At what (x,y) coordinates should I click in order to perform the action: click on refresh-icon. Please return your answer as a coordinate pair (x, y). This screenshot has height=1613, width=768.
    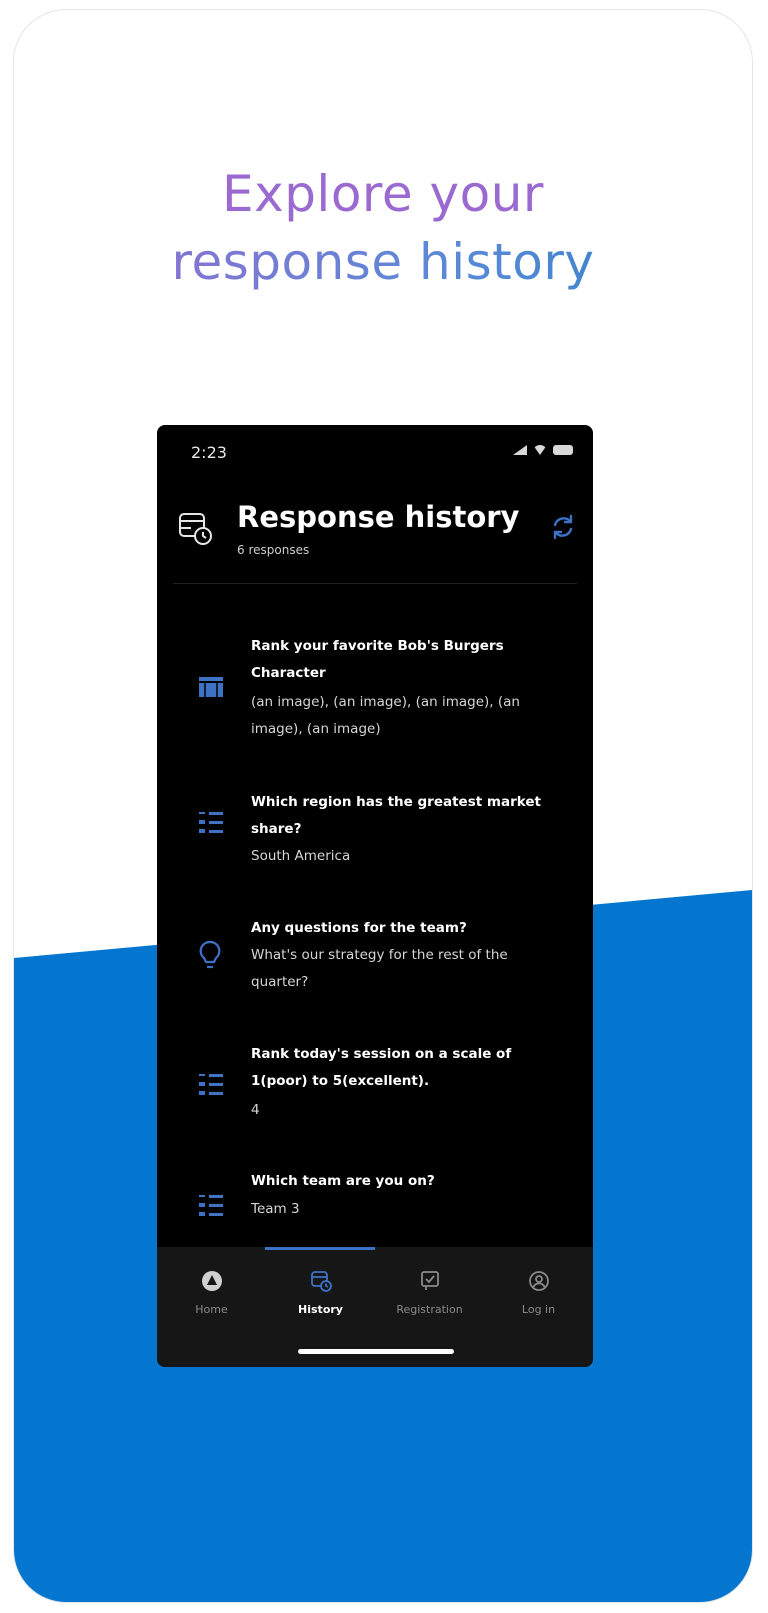
    Looking at the image, I should click on (563, 529).